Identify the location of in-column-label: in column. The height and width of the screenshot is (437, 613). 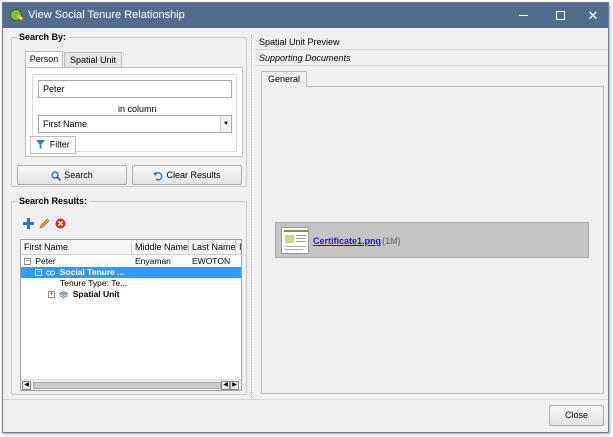
(137, 109).